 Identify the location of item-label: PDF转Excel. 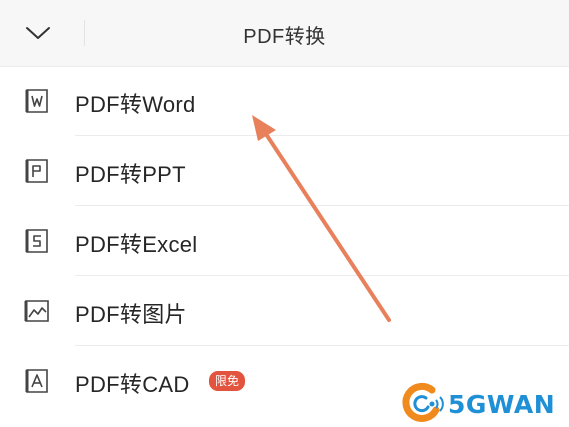
(136, 244).